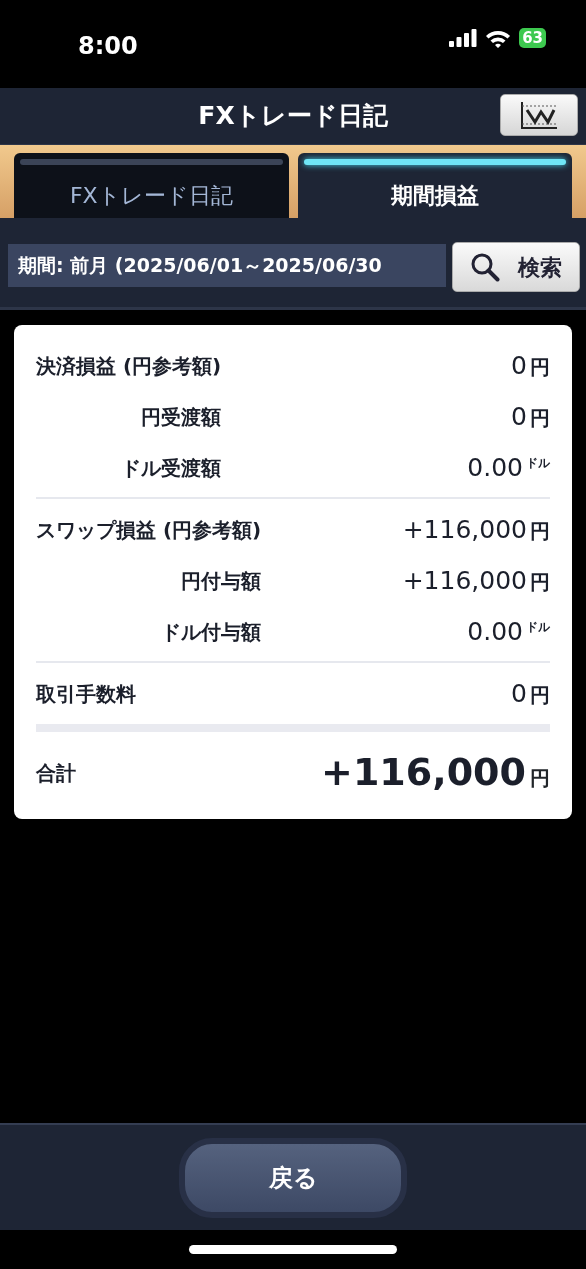 The image size is (586, 1269). I want to click on row-label: 取引手数料, so click(86, 694).